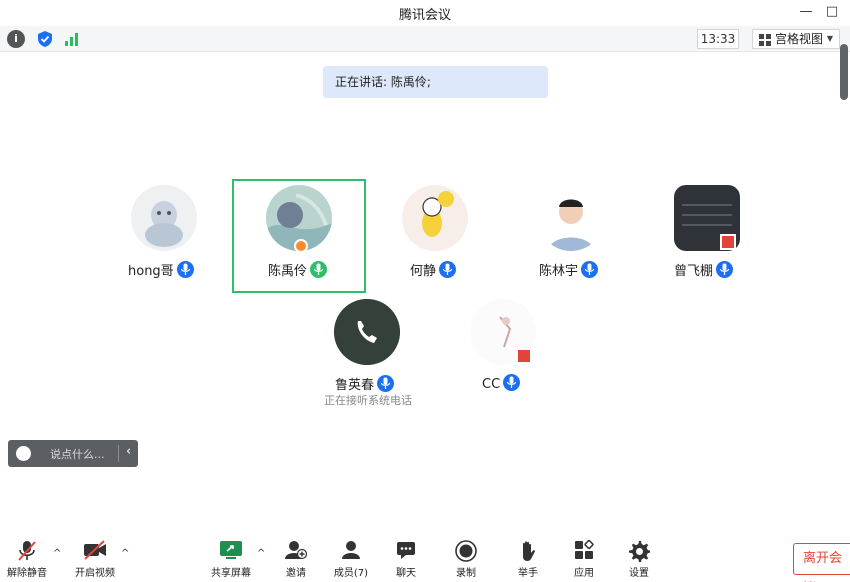 This screenshot has width=850, height=582. What do you see at coordinates (765, 40) in the screenshot?
I see `grid-icon` at bounding box center [765, 40].